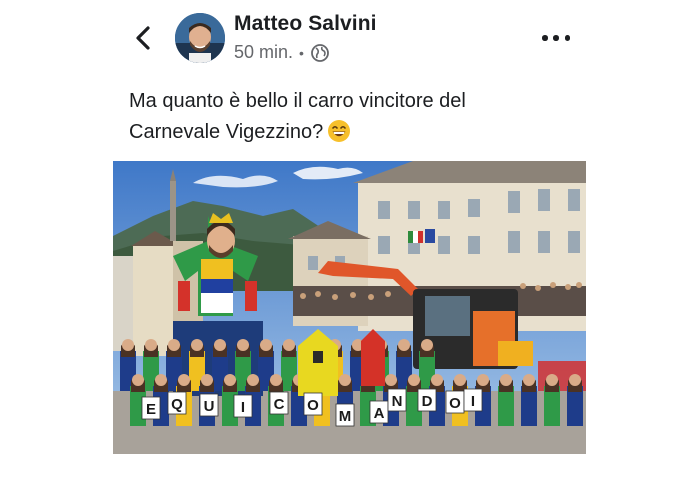  I want to click on banner-letter: A, so click(379, 412).